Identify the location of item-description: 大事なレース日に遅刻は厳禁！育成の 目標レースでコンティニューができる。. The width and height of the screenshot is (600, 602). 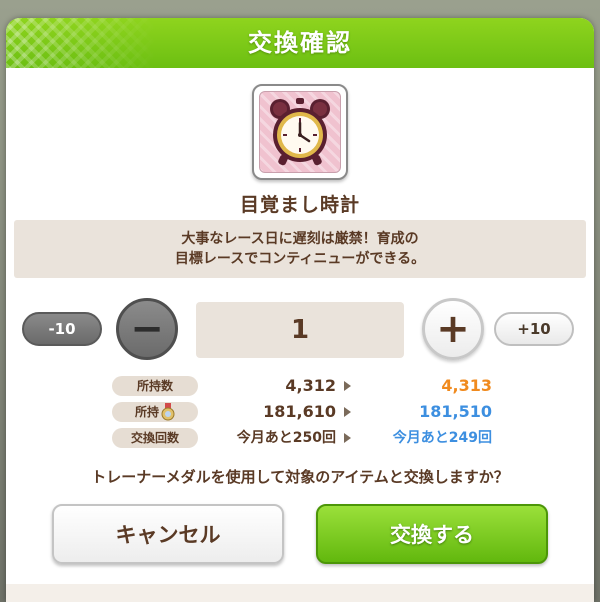
(300, 249).